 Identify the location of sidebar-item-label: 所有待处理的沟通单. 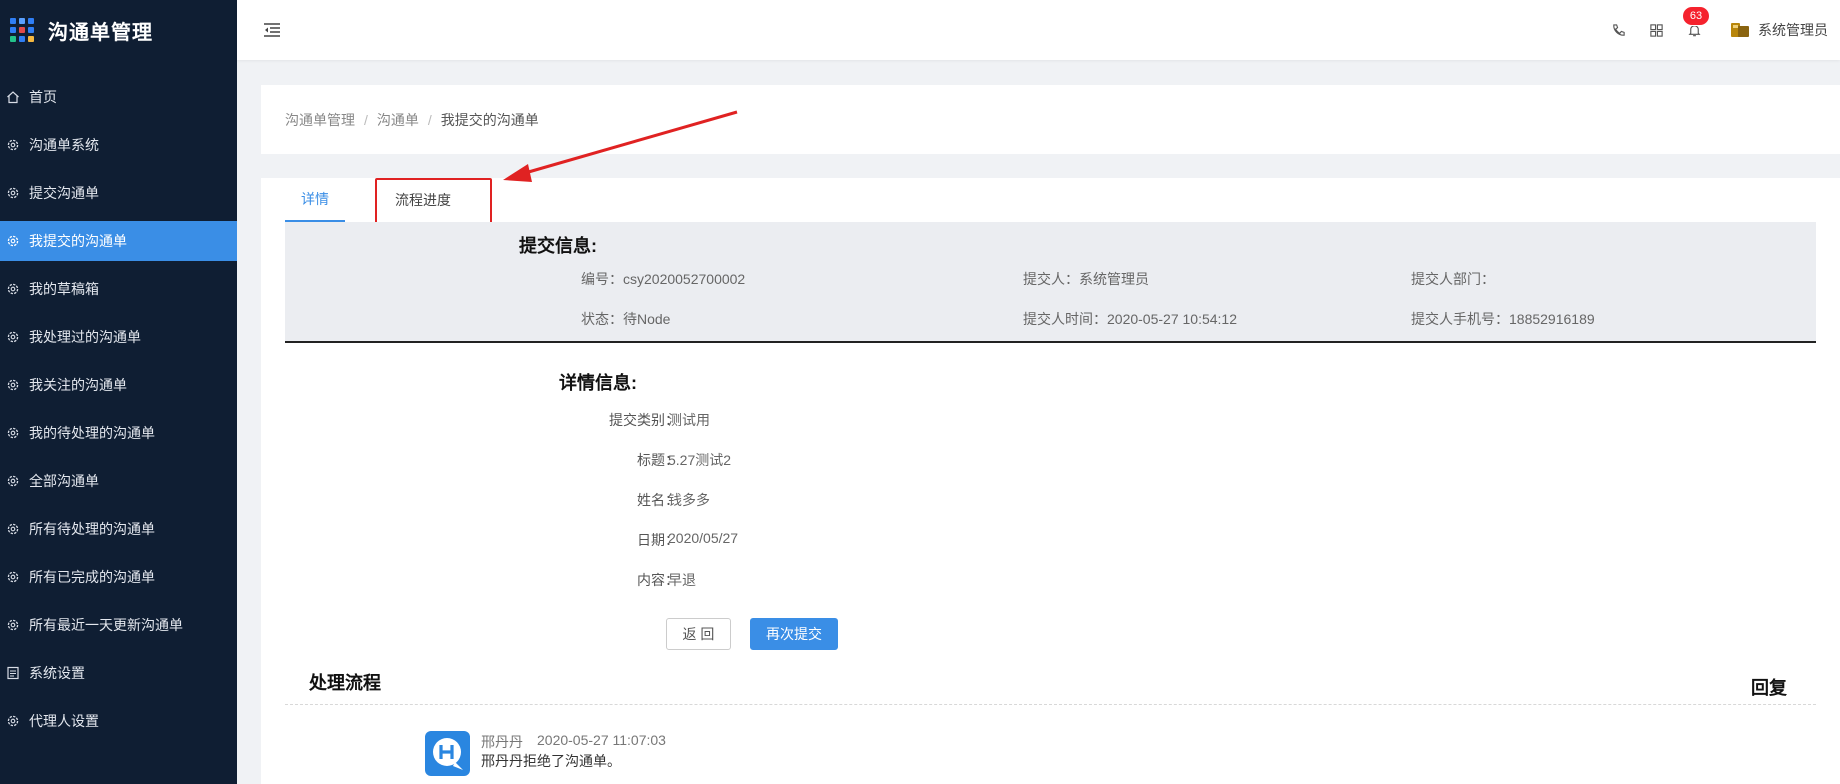
(92, 529).